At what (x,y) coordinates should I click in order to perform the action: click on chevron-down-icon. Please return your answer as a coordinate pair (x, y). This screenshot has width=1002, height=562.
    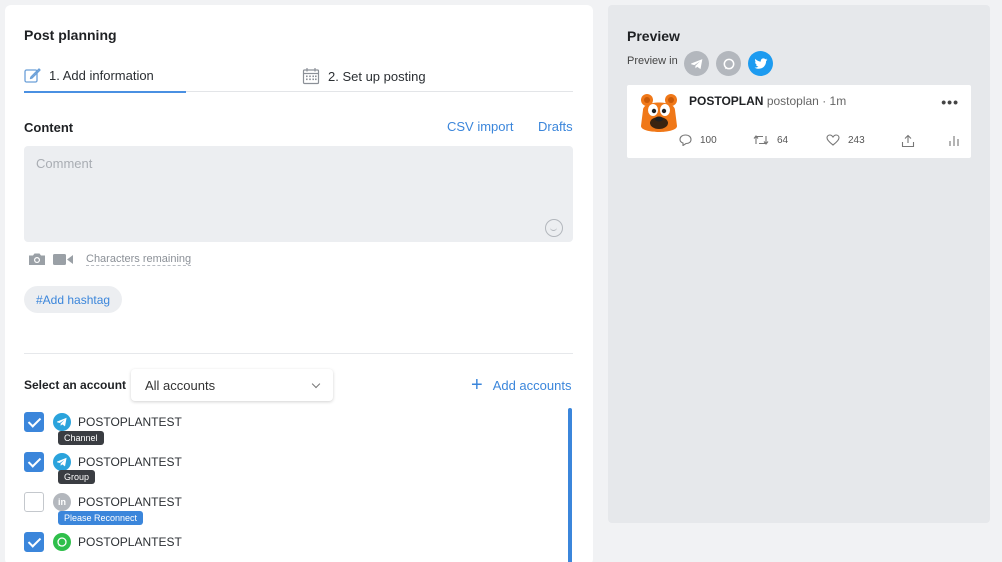
    Looking at the image, I should click on (316, 384).